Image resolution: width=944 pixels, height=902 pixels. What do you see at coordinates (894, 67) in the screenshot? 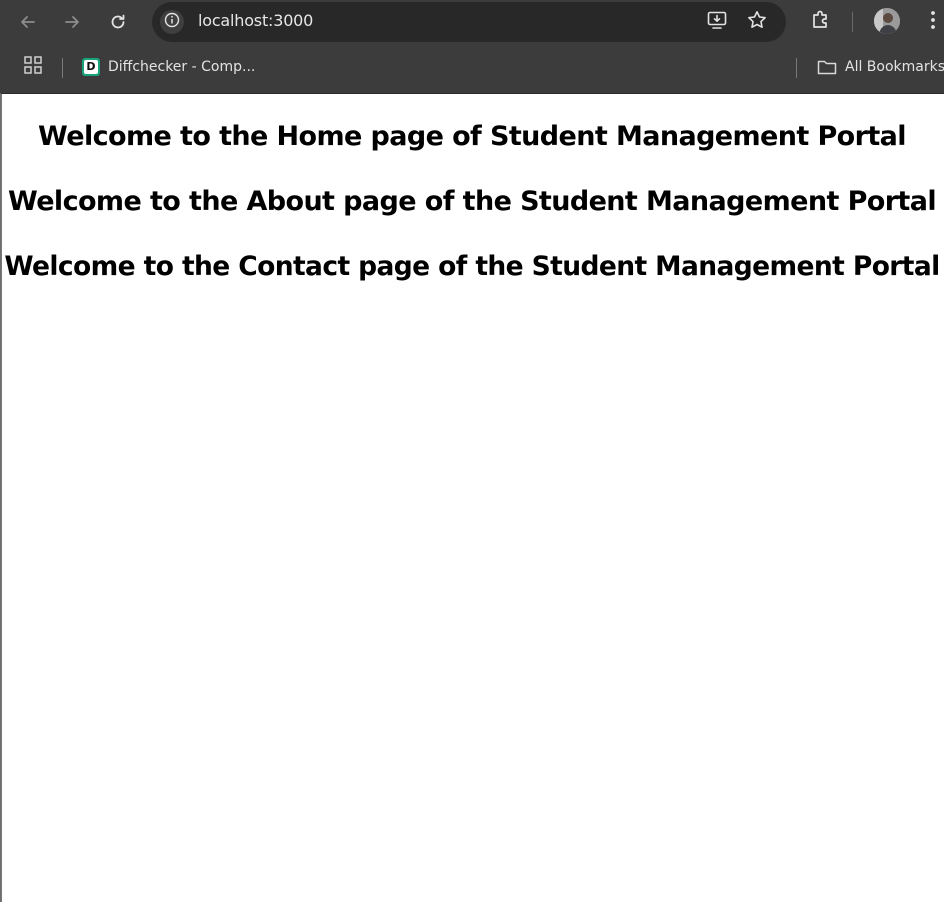
I see `all-bookmarks-label: All Bookmarks` at bounding box center [894, 67].